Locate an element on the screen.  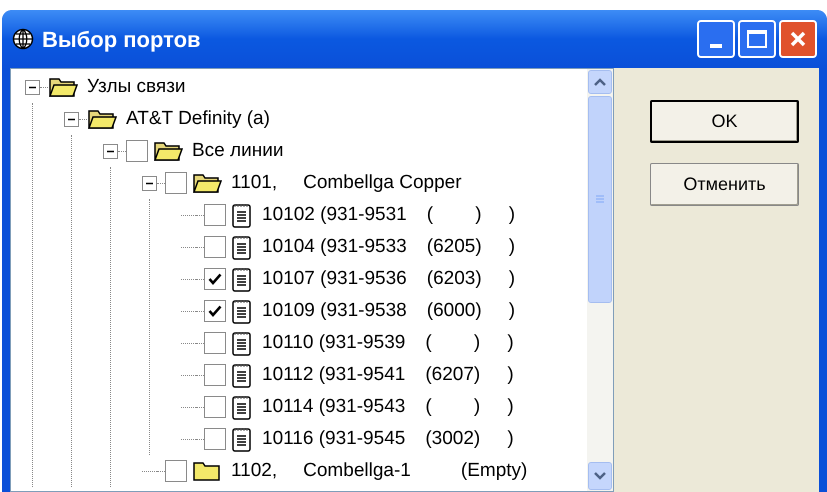
tree-item-label: 10110 (931-9539 ( ) ) is located at coordinates (388, 343).